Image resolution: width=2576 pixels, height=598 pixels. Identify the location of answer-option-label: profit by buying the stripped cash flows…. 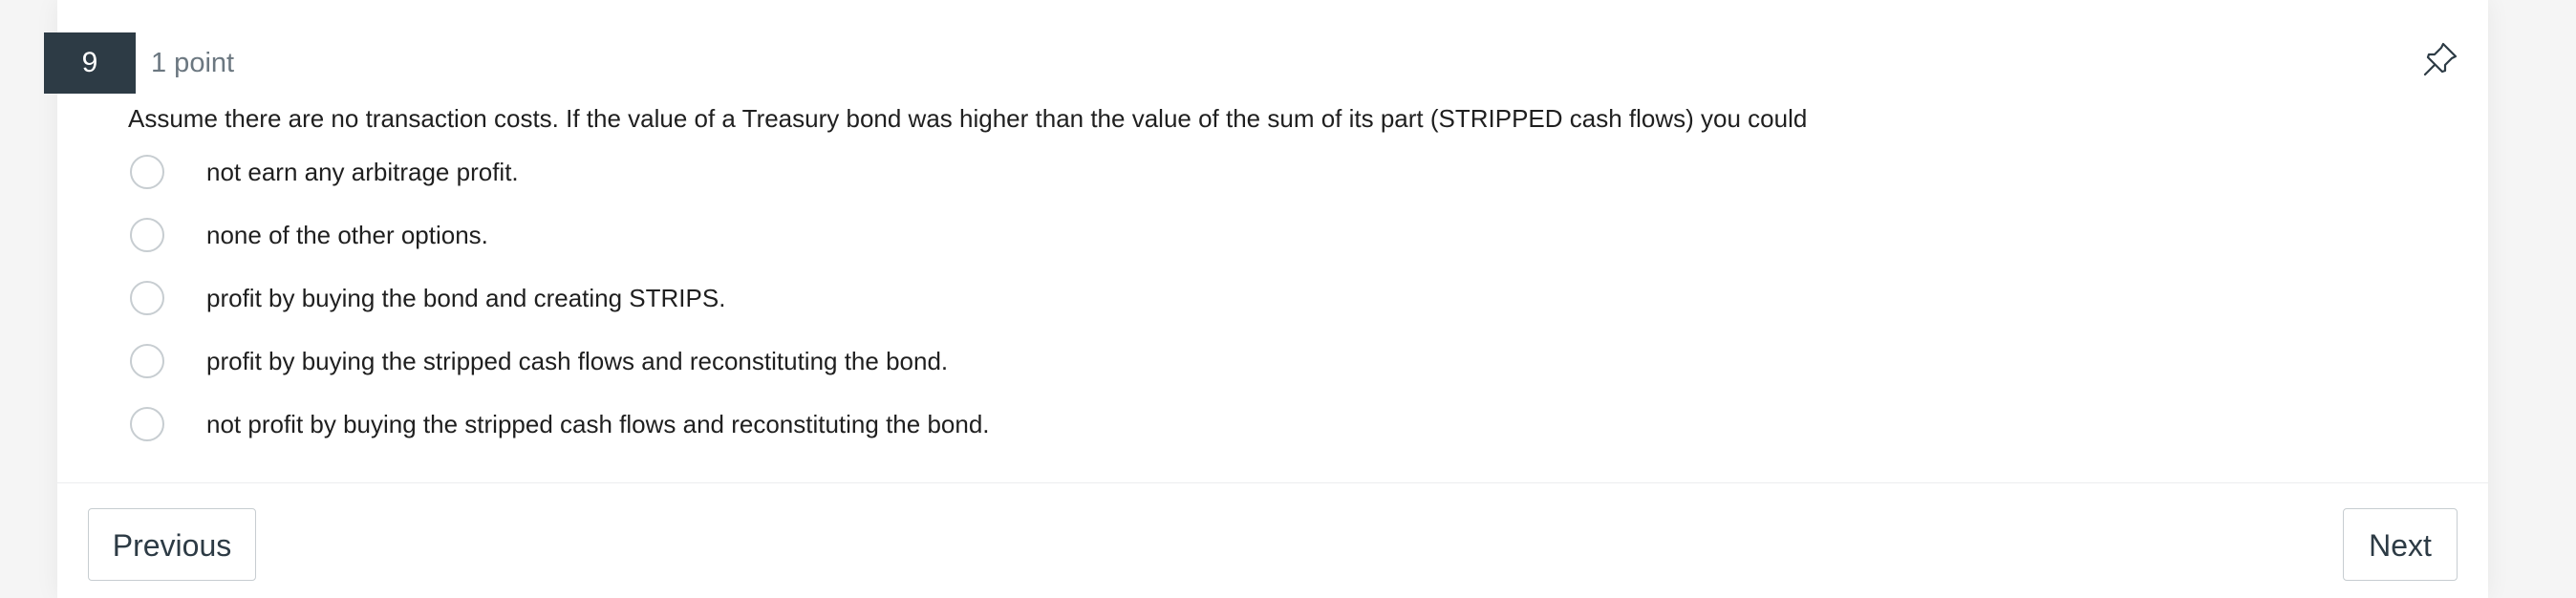
(577, 361).